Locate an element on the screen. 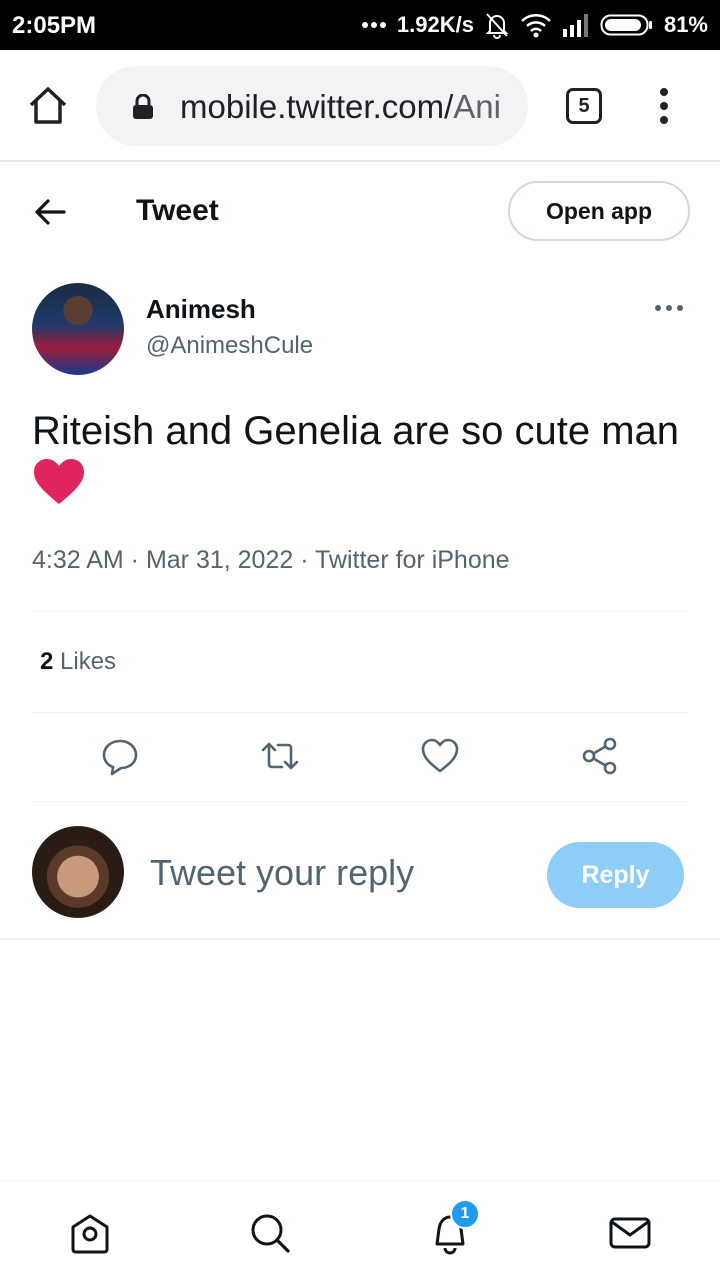  wifi-icon is located at coordinates (536, 26).